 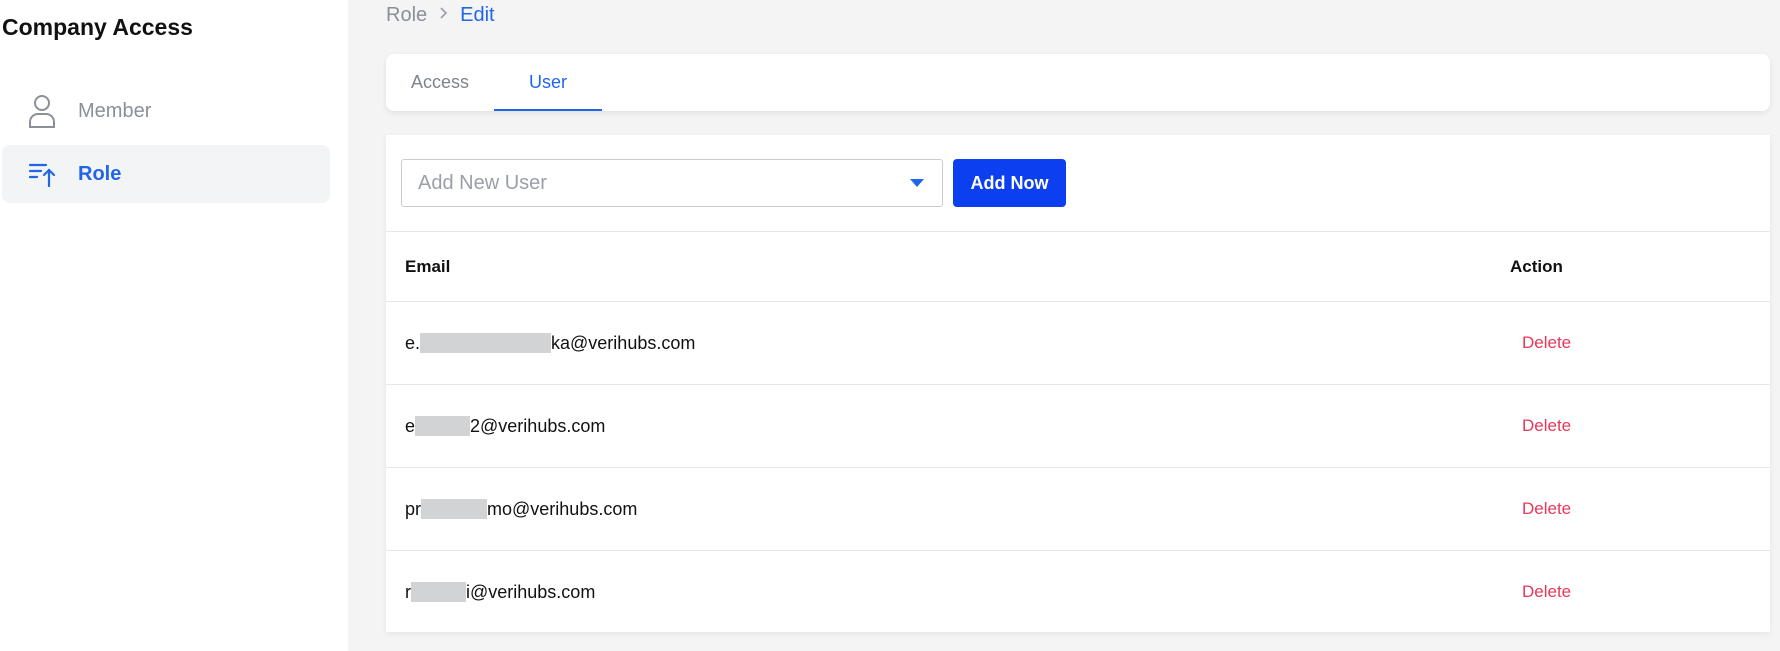 What do you see at coordinates (1078, 342) in the screenshot?
I see `table-row: e. ka@verihubs.com Delete` at bounding box center [1078, 342].